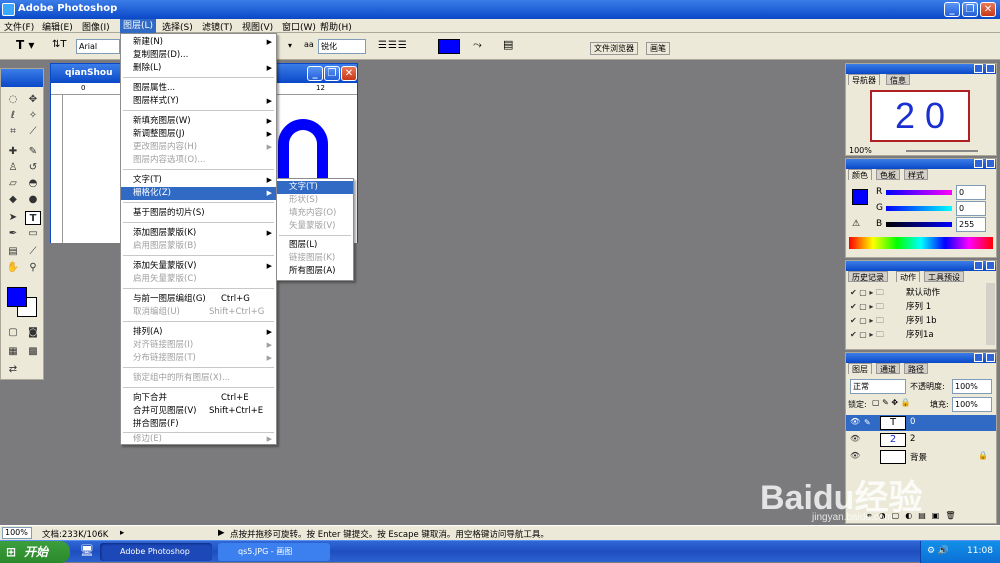 The height and width of the screenshot is (563, 1000). I want to click on start-button: ⊞ 开始, so click(35, 552).